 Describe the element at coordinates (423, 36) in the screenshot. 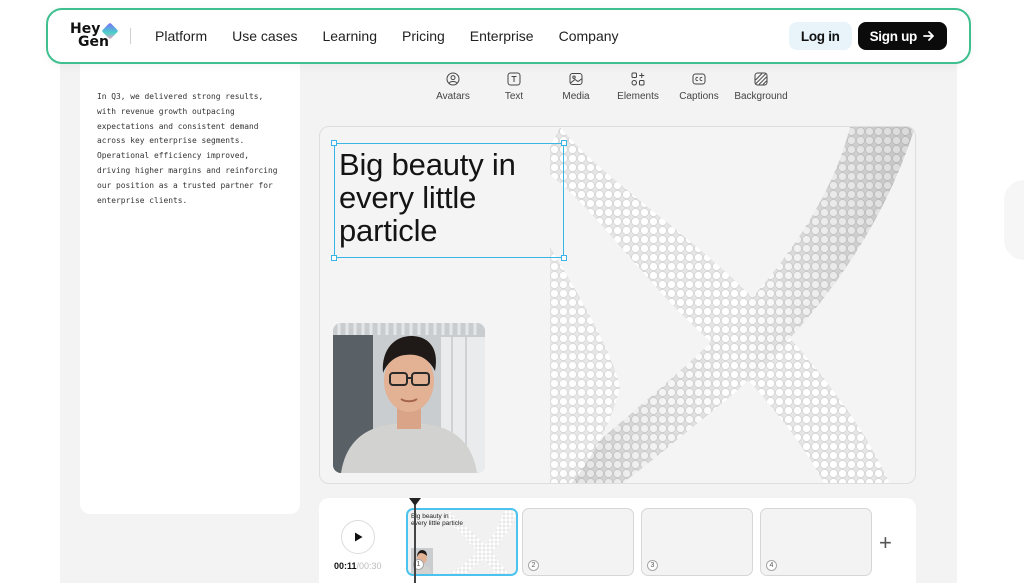

I see `nav-link-pricing: Pricing` at that location.